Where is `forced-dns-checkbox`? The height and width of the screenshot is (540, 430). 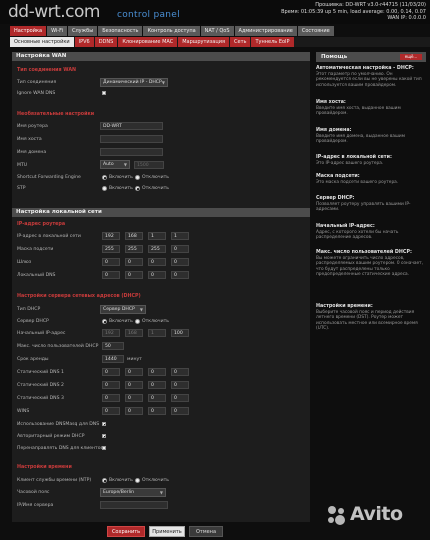 forced-dns-checkbox is located at coordinates (104, 448).